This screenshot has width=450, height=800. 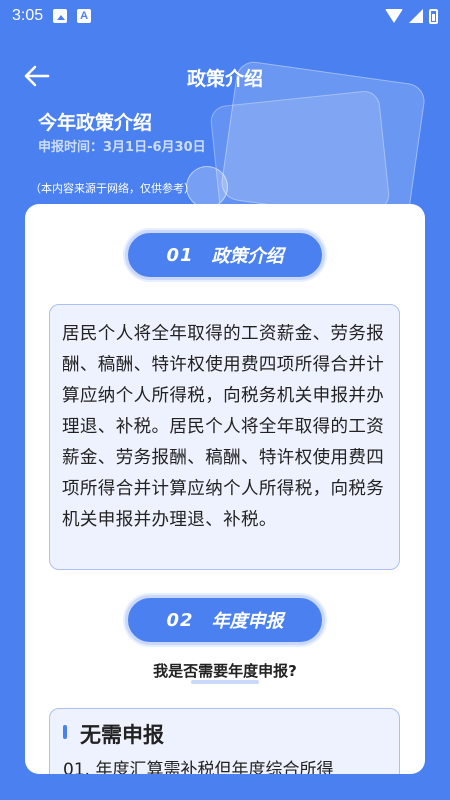 I want to click on answer-accent-bar, so click(x=65, y=732).